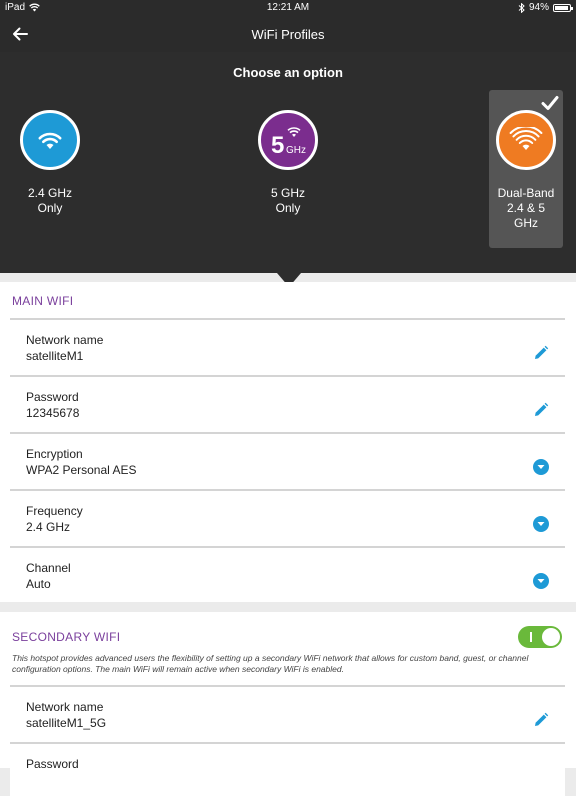  Describe the element at coordinates (287, 200) in the screenshot. I see `option-label: 5 GHz Only` at that location.